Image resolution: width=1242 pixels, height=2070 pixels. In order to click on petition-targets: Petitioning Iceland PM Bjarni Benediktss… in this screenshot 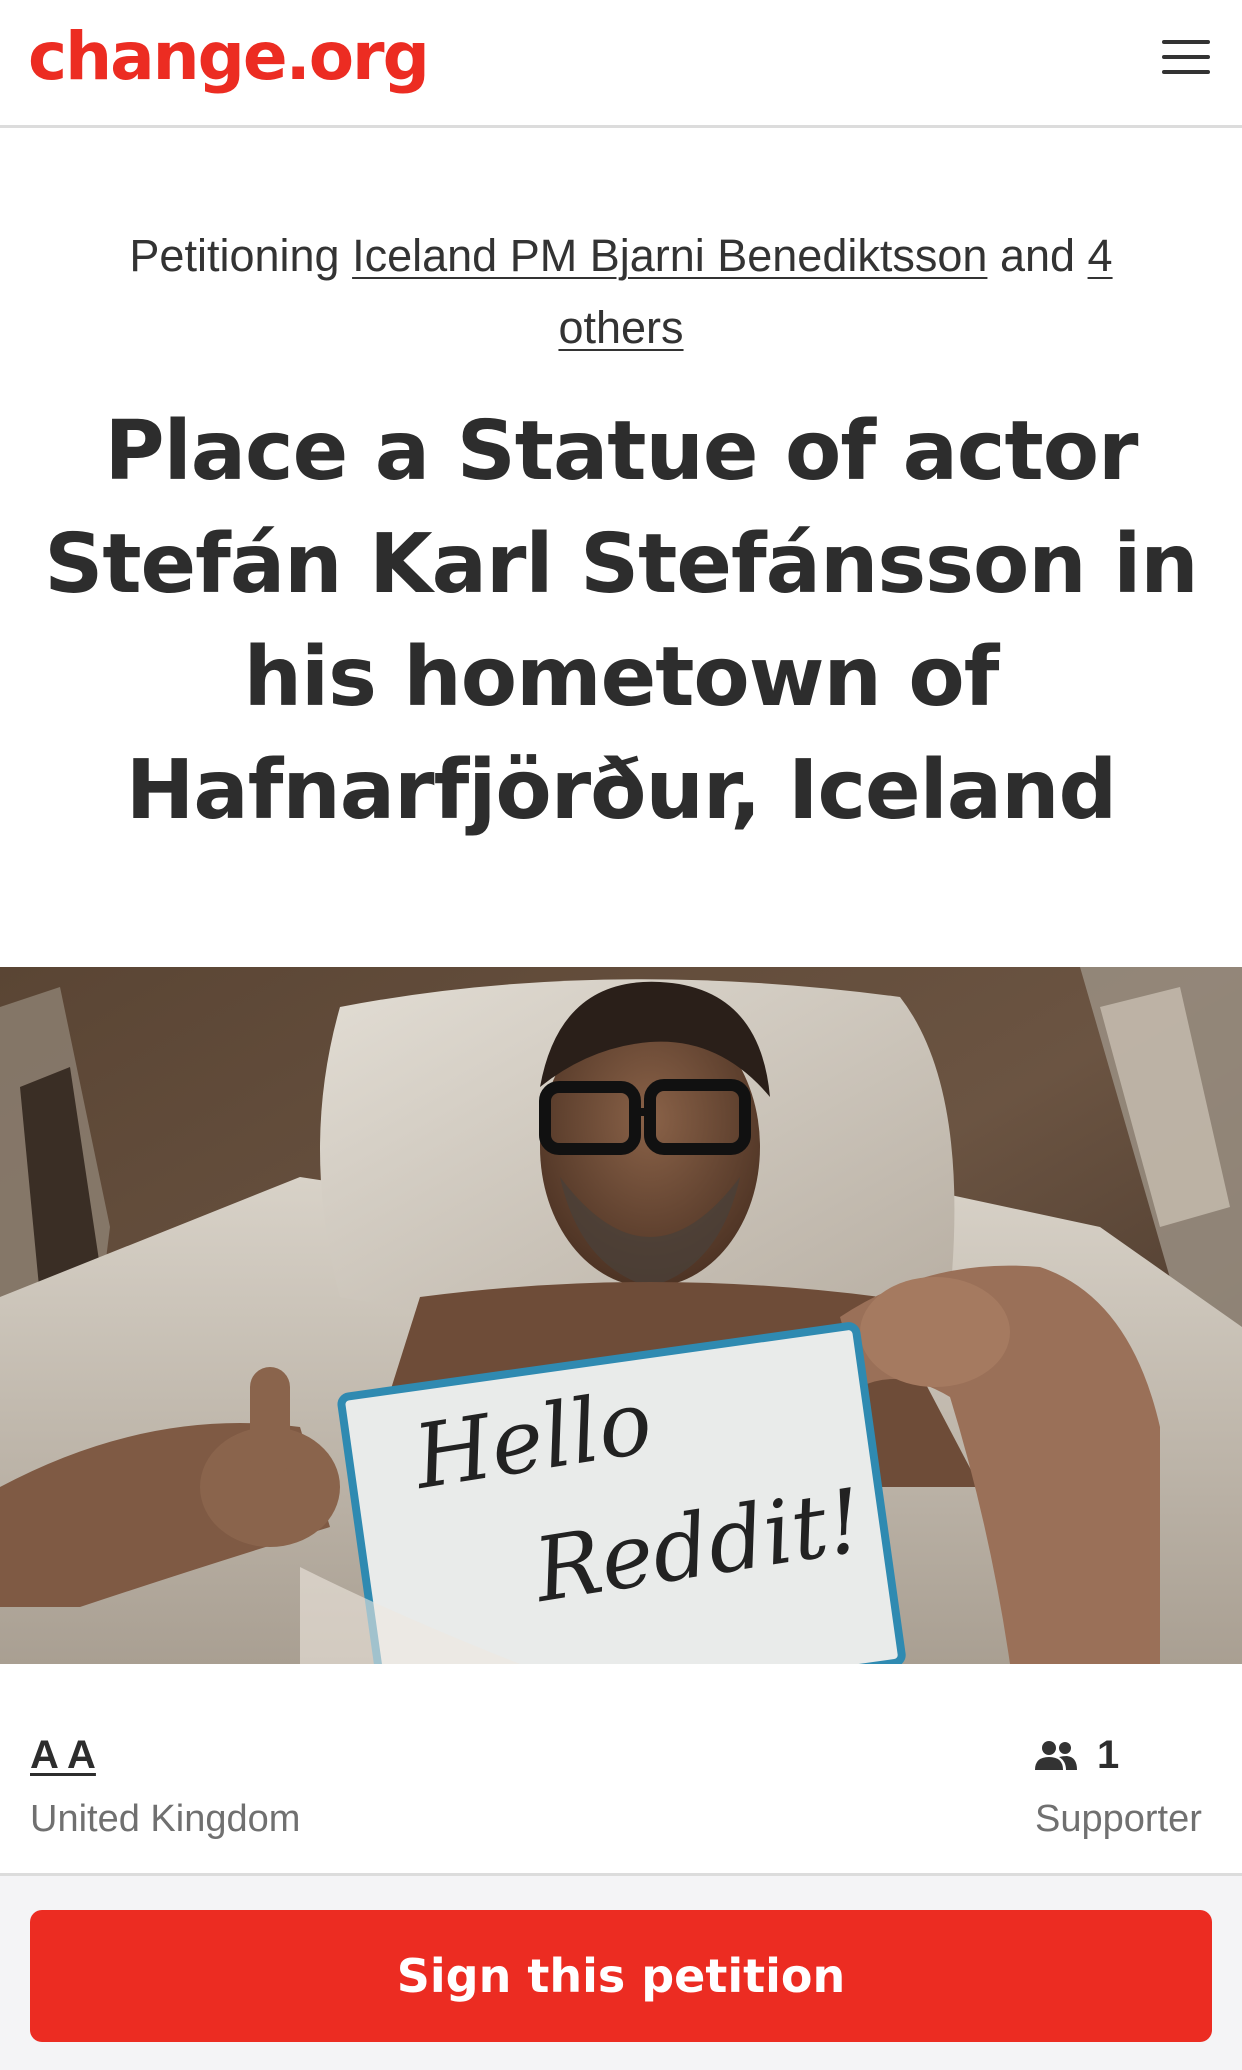, I will do `click(621, 292)`.